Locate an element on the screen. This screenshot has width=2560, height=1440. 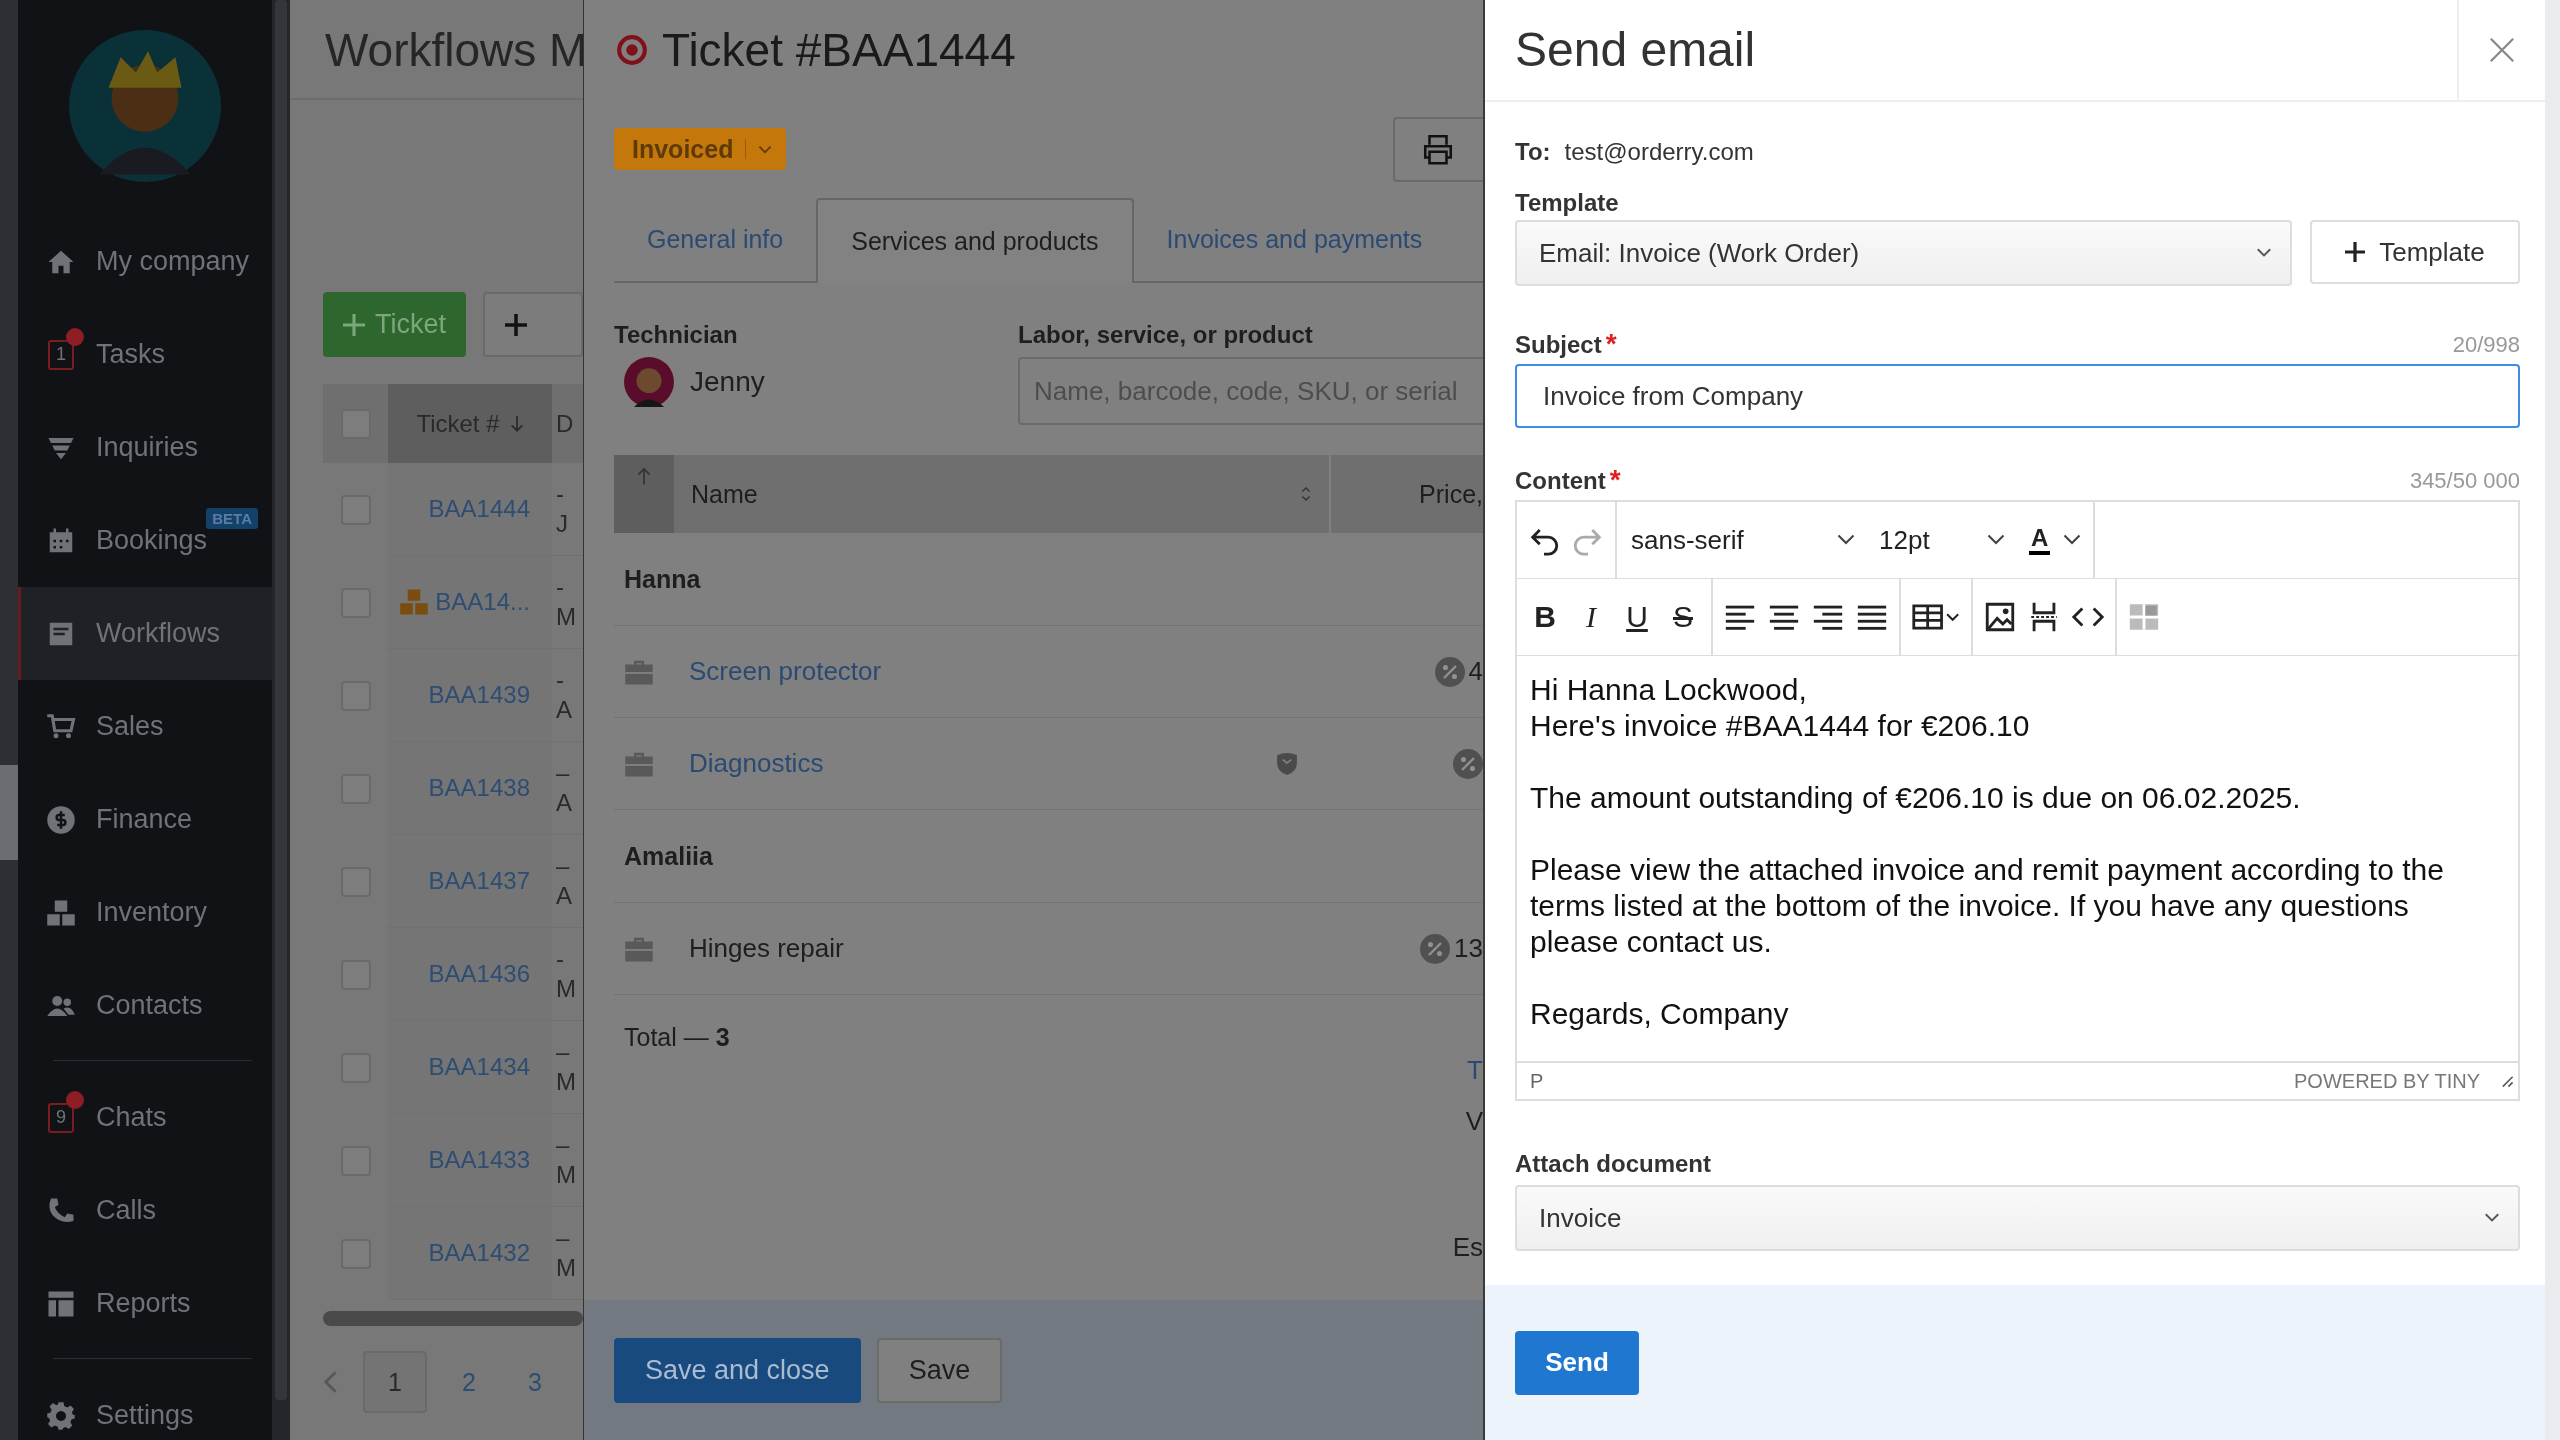
item-row: Hinges repair 13 is located at coordinates (1048, 949).